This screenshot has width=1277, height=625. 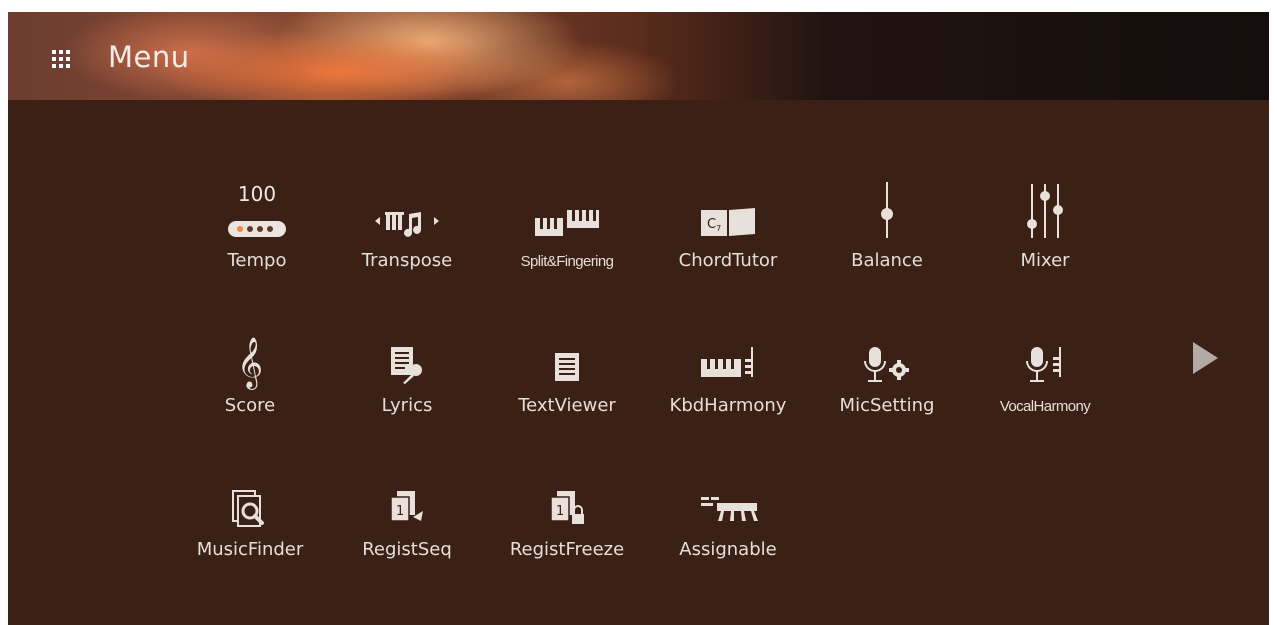 What do you see at coordinates (407, 498) in the screenshot?
I see `regist-seq-icon: 1` at bounding box center [407, 498].